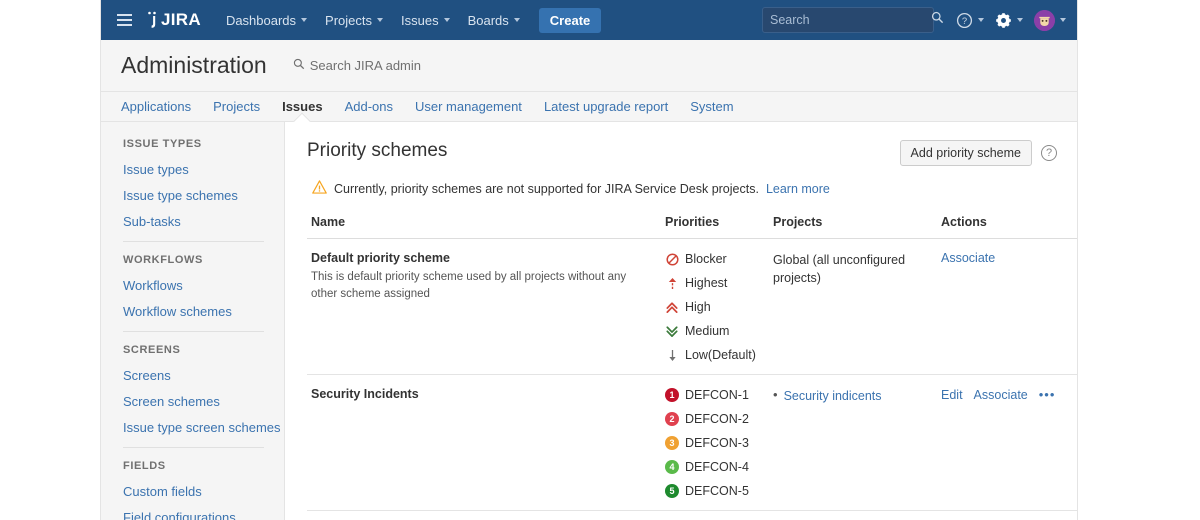 This screenshot has height=520, width=1200. Describe the element at coordinates (570, 20) in the screenshot. I see `create-button: Create` at that location.